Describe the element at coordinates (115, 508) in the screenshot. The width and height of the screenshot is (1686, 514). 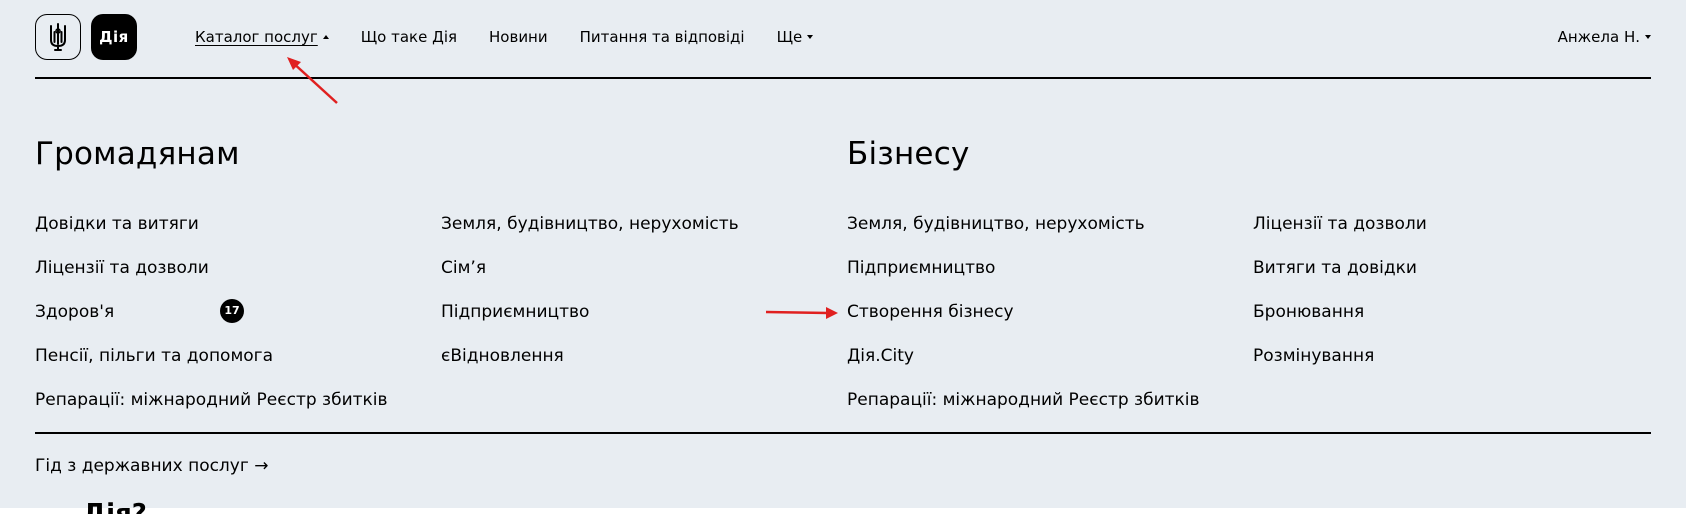
I see `page-heading-cutoff: Дія?` at that location.